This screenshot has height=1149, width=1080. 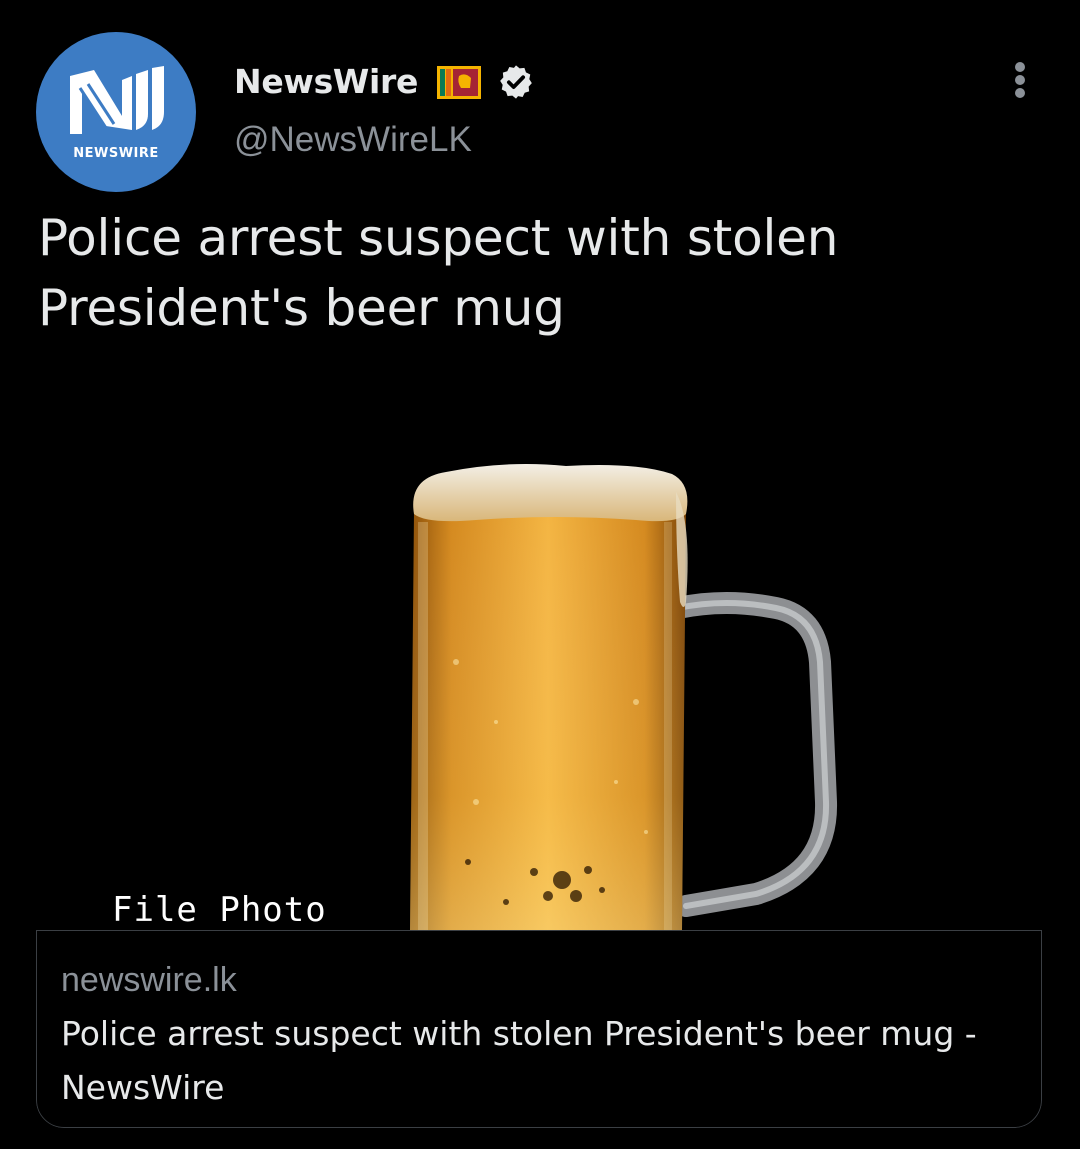 What do you see at coordinates (116, 153) in the screenshot?
I see `avatar-label: NEWSWIRE` at bounding box center [116, 153].